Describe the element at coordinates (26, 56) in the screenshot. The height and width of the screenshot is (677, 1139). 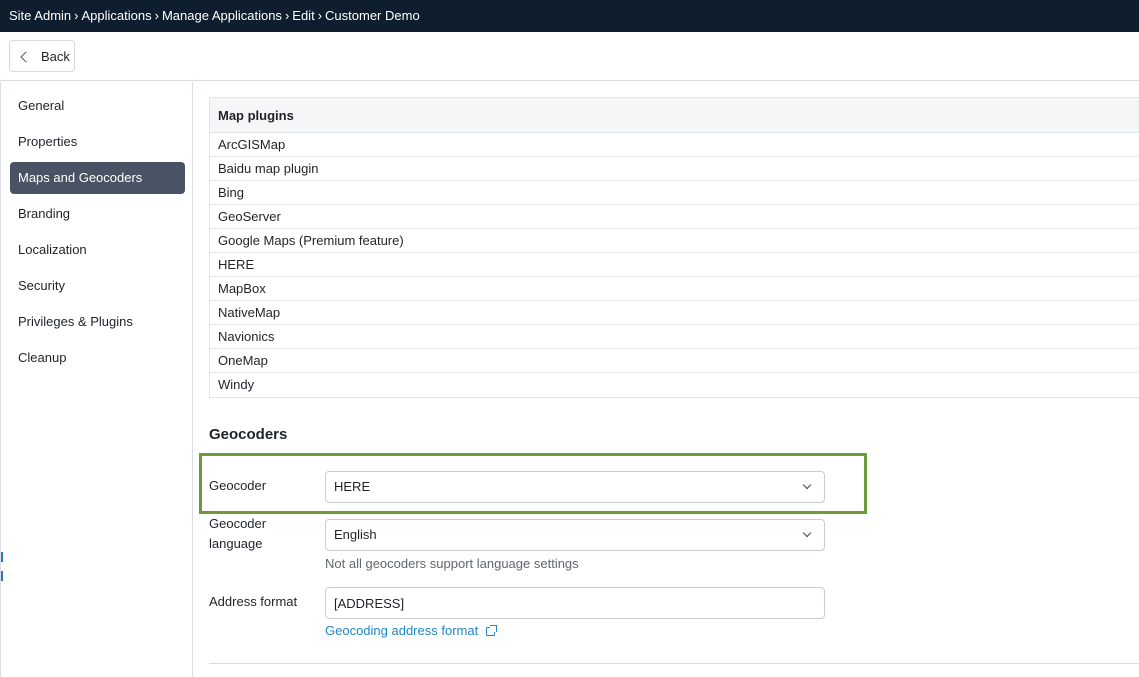
I see `chevron-left-icon` at that location.